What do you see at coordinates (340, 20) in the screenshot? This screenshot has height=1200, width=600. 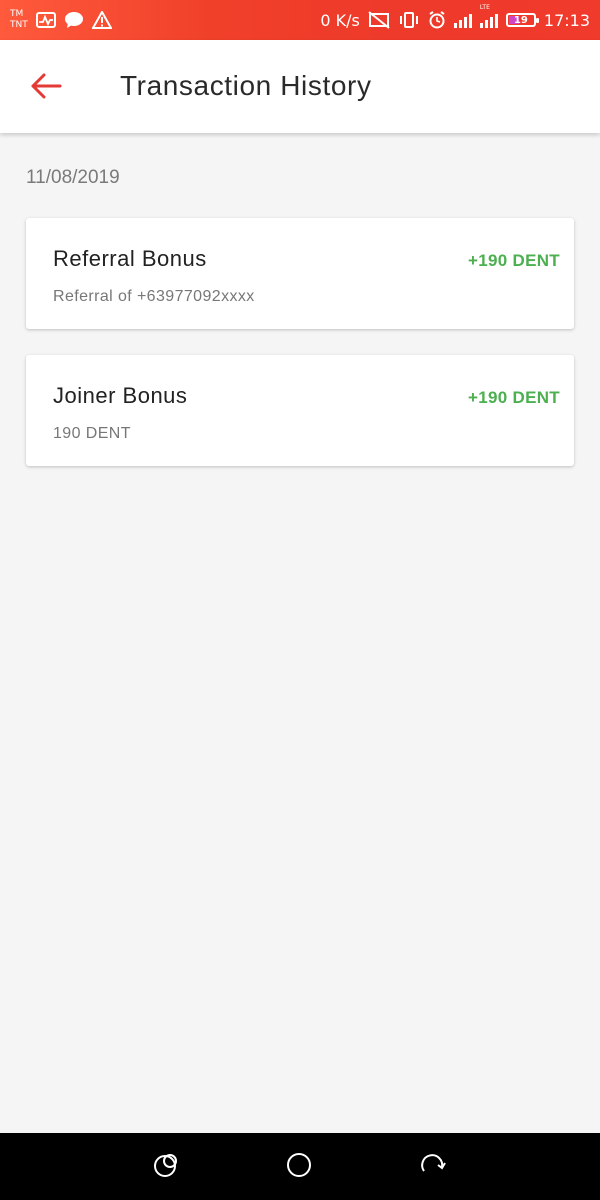 I see `net-speed: 0 K/s` at bounding box center [340, 20].